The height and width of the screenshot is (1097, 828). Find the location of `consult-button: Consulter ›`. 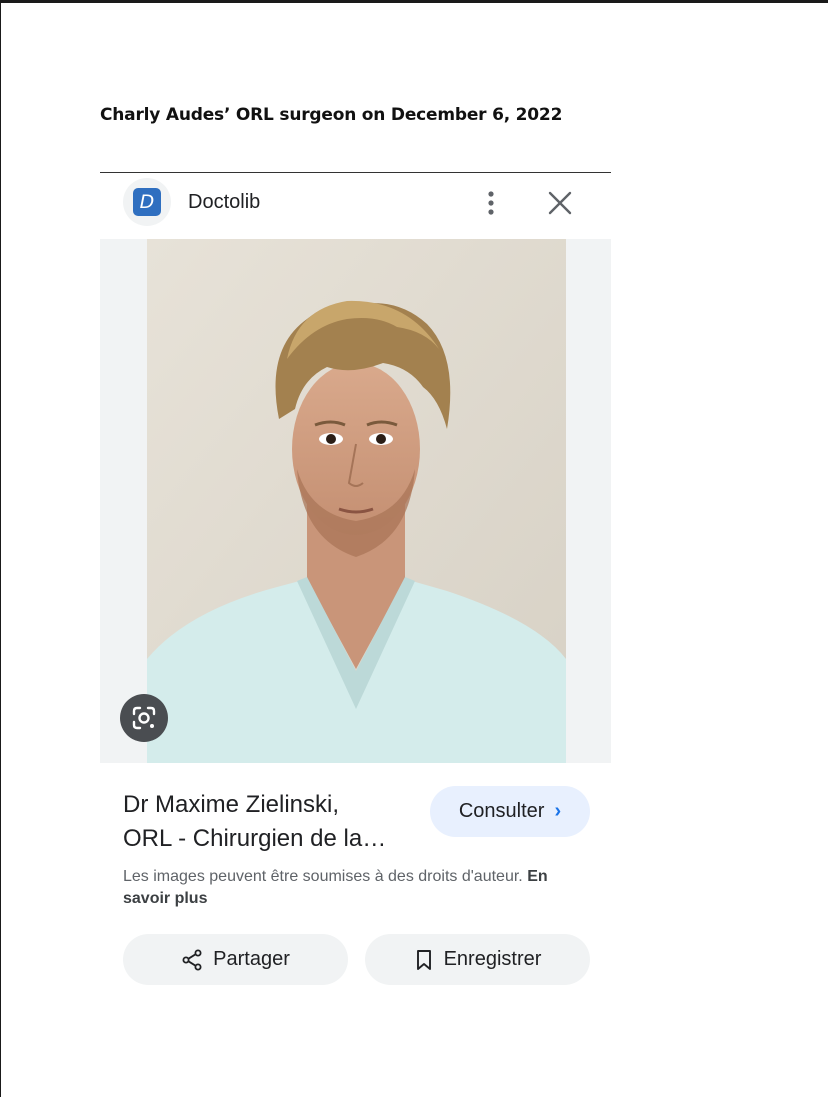

consult-button: Consulter › is located at coordinates (510, 811).